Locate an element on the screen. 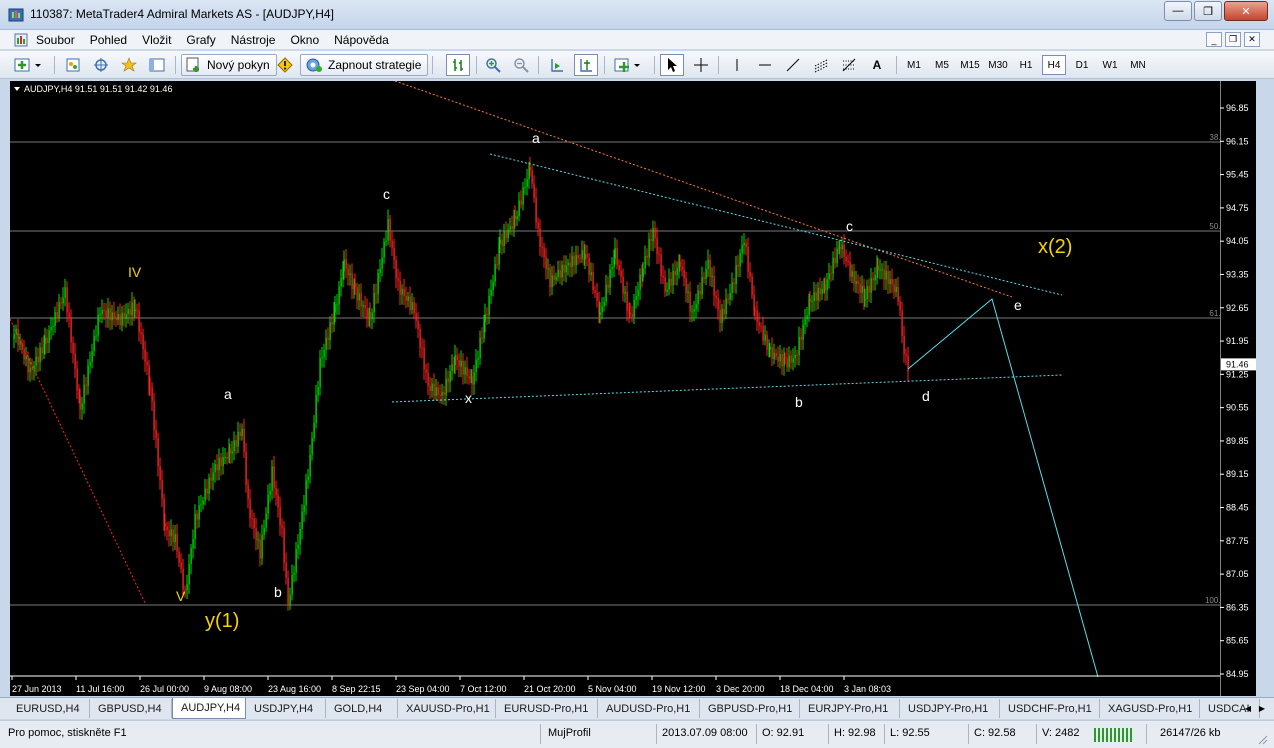  tab-audusd-pro-h1: AUDUSD-Pro,H1 is located at coordinates (649, 708).